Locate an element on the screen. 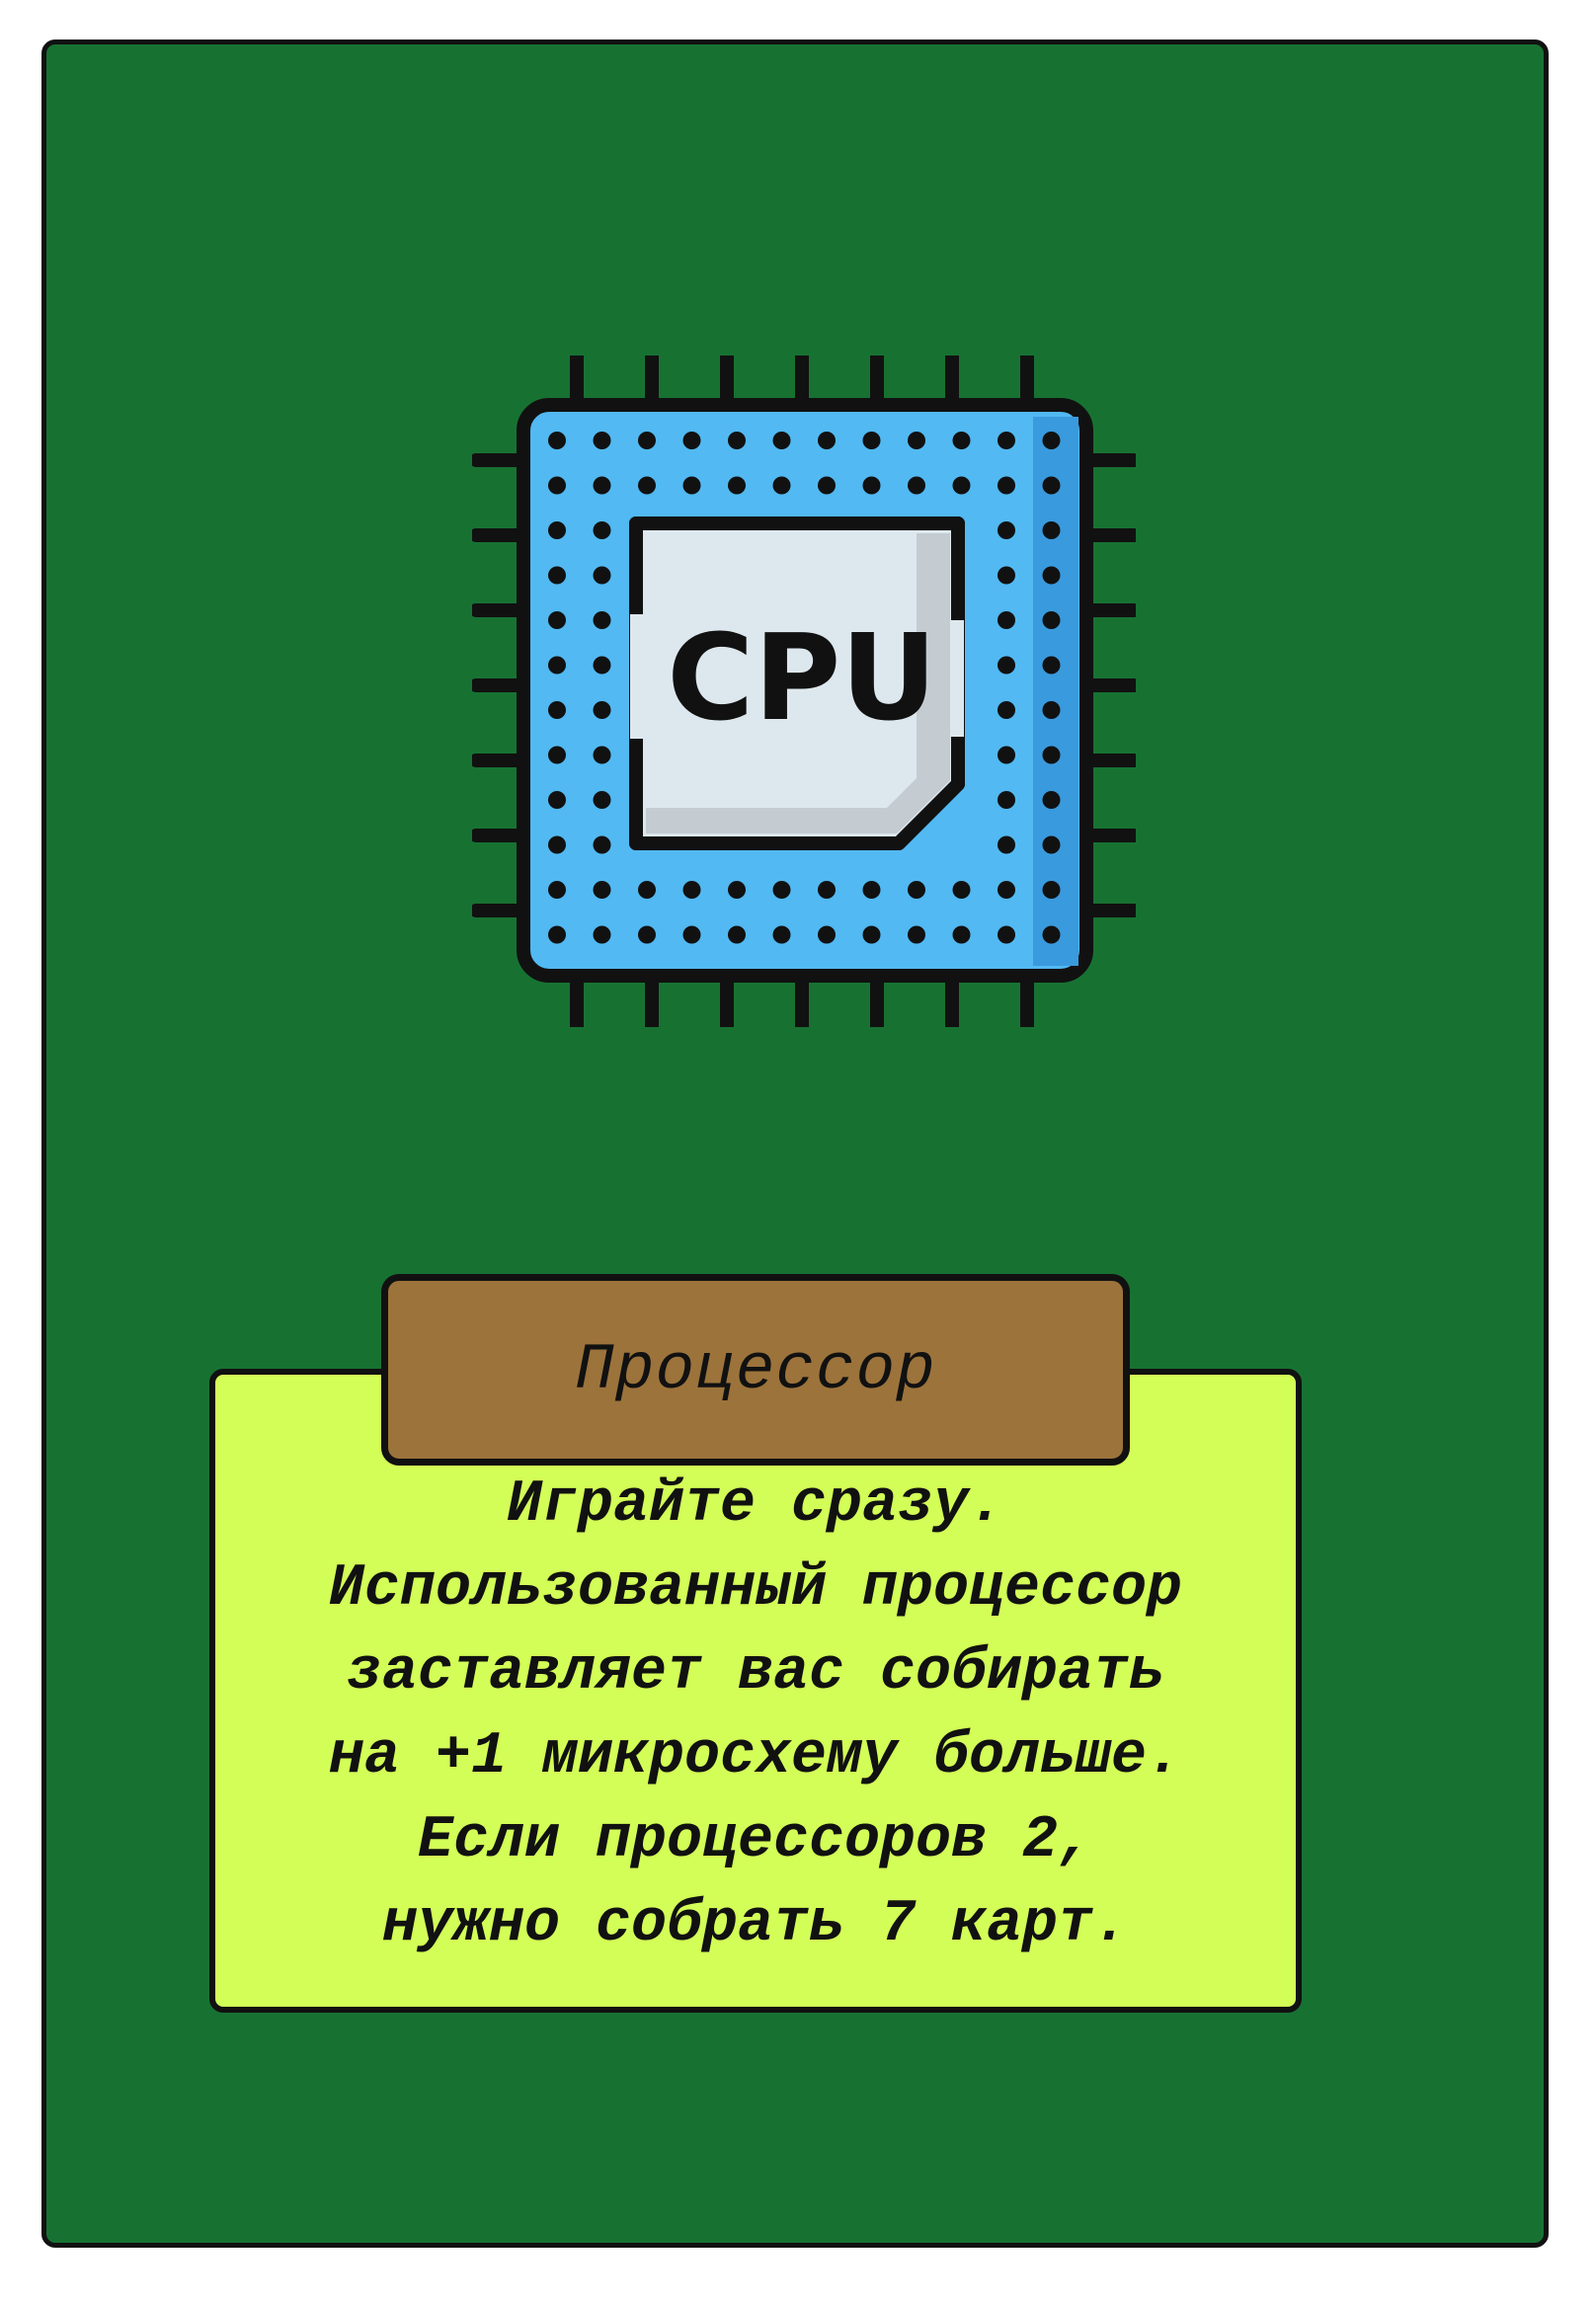 The height and width of the screenshot is (2303, 1596). description-line: на +1 микросхему больше. is located at coordinates (755, 1756).